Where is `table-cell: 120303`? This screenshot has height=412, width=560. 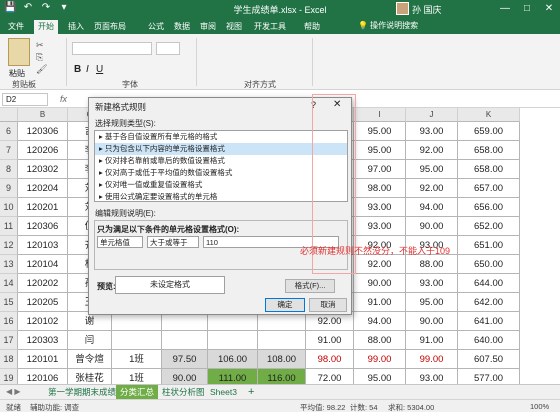
table-cell: 120303 is located at coordinates (43, 340).